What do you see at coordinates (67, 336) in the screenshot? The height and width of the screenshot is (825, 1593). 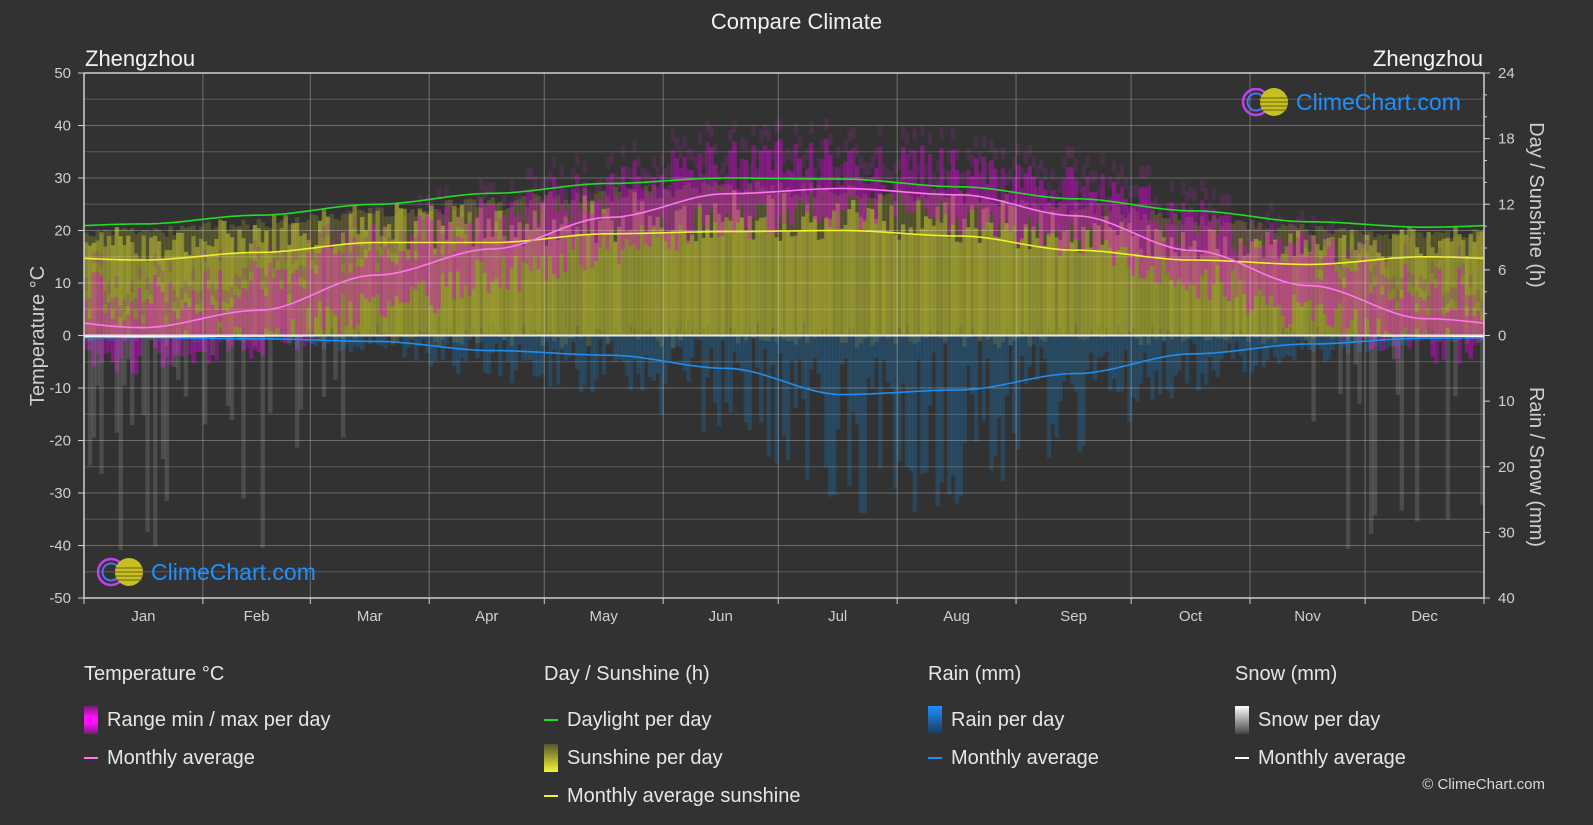 I see `left-axis-tick-label: 0` at bounding box center [67, 336].